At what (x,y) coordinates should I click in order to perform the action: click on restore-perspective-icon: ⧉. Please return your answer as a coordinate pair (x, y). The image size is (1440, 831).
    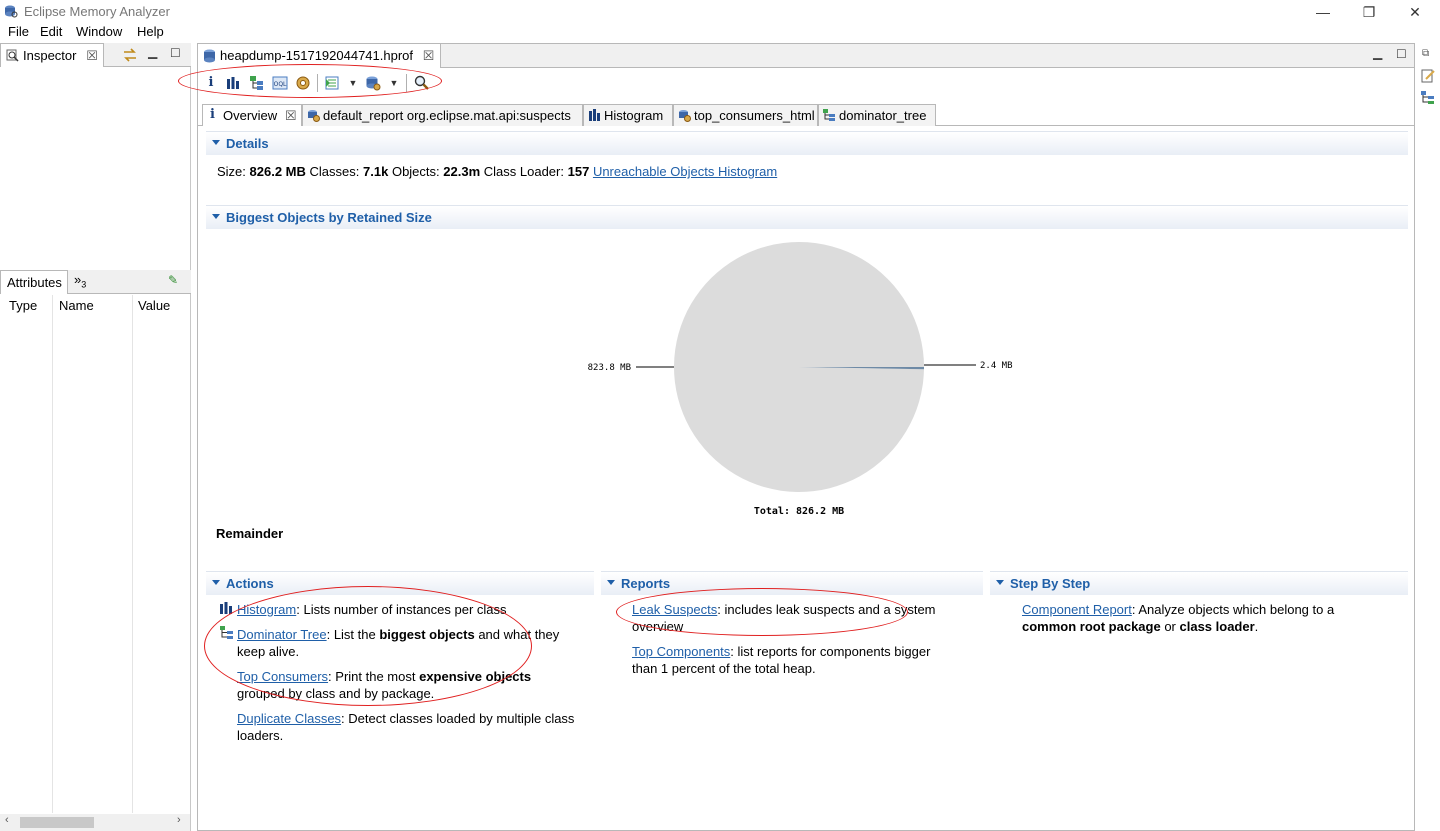
    Looking at the image, I should click on (1425, 53).